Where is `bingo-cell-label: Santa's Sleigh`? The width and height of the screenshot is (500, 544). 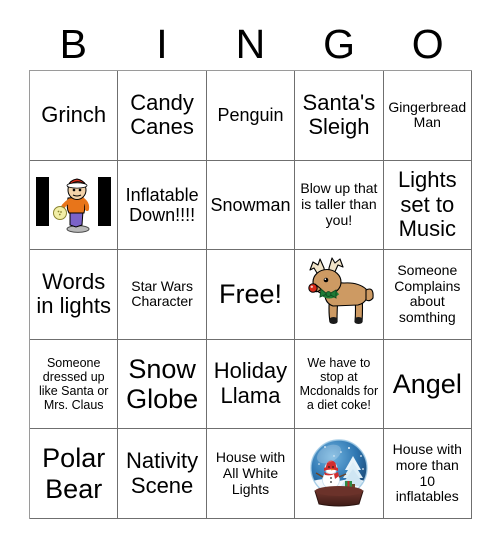
bingo-cell-label: Santa's Sleigh is located at coordinates (339, 114).